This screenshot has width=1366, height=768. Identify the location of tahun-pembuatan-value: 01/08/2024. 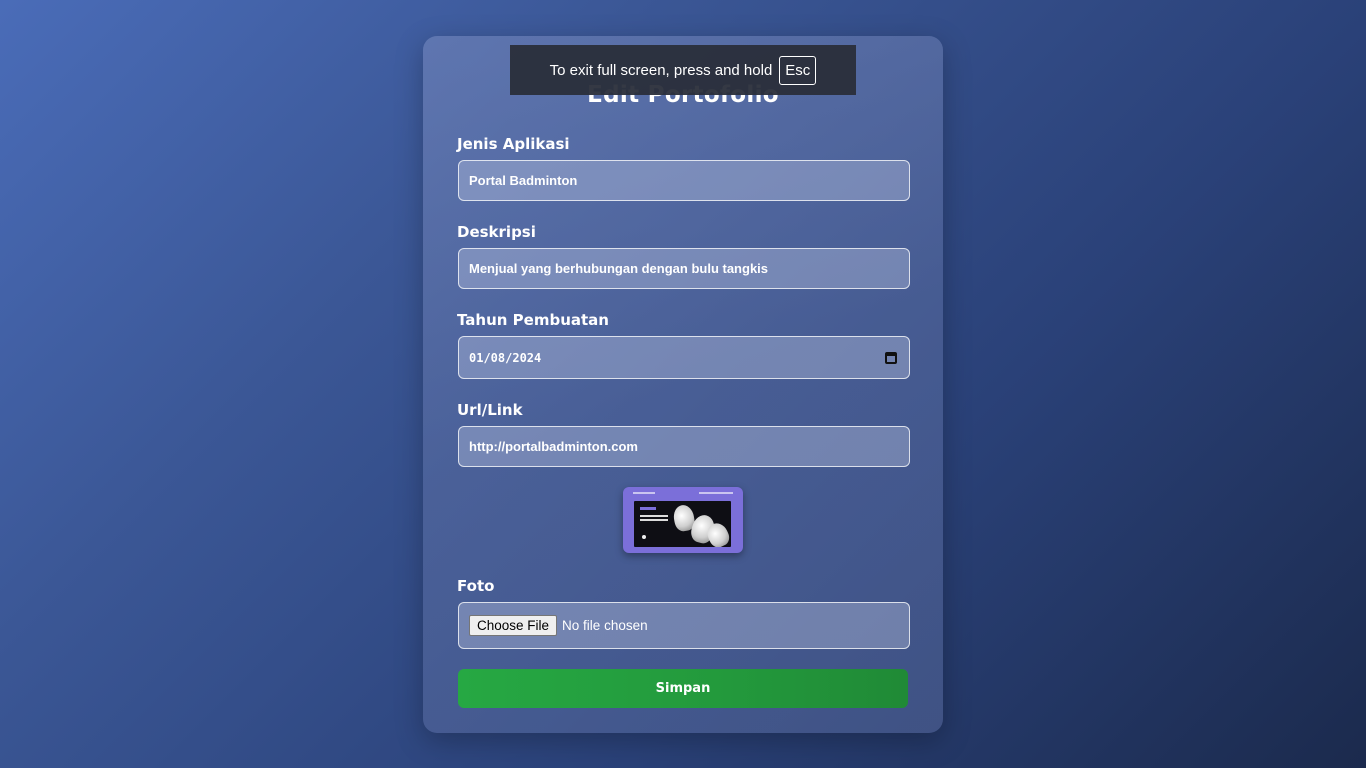
(505, 357).